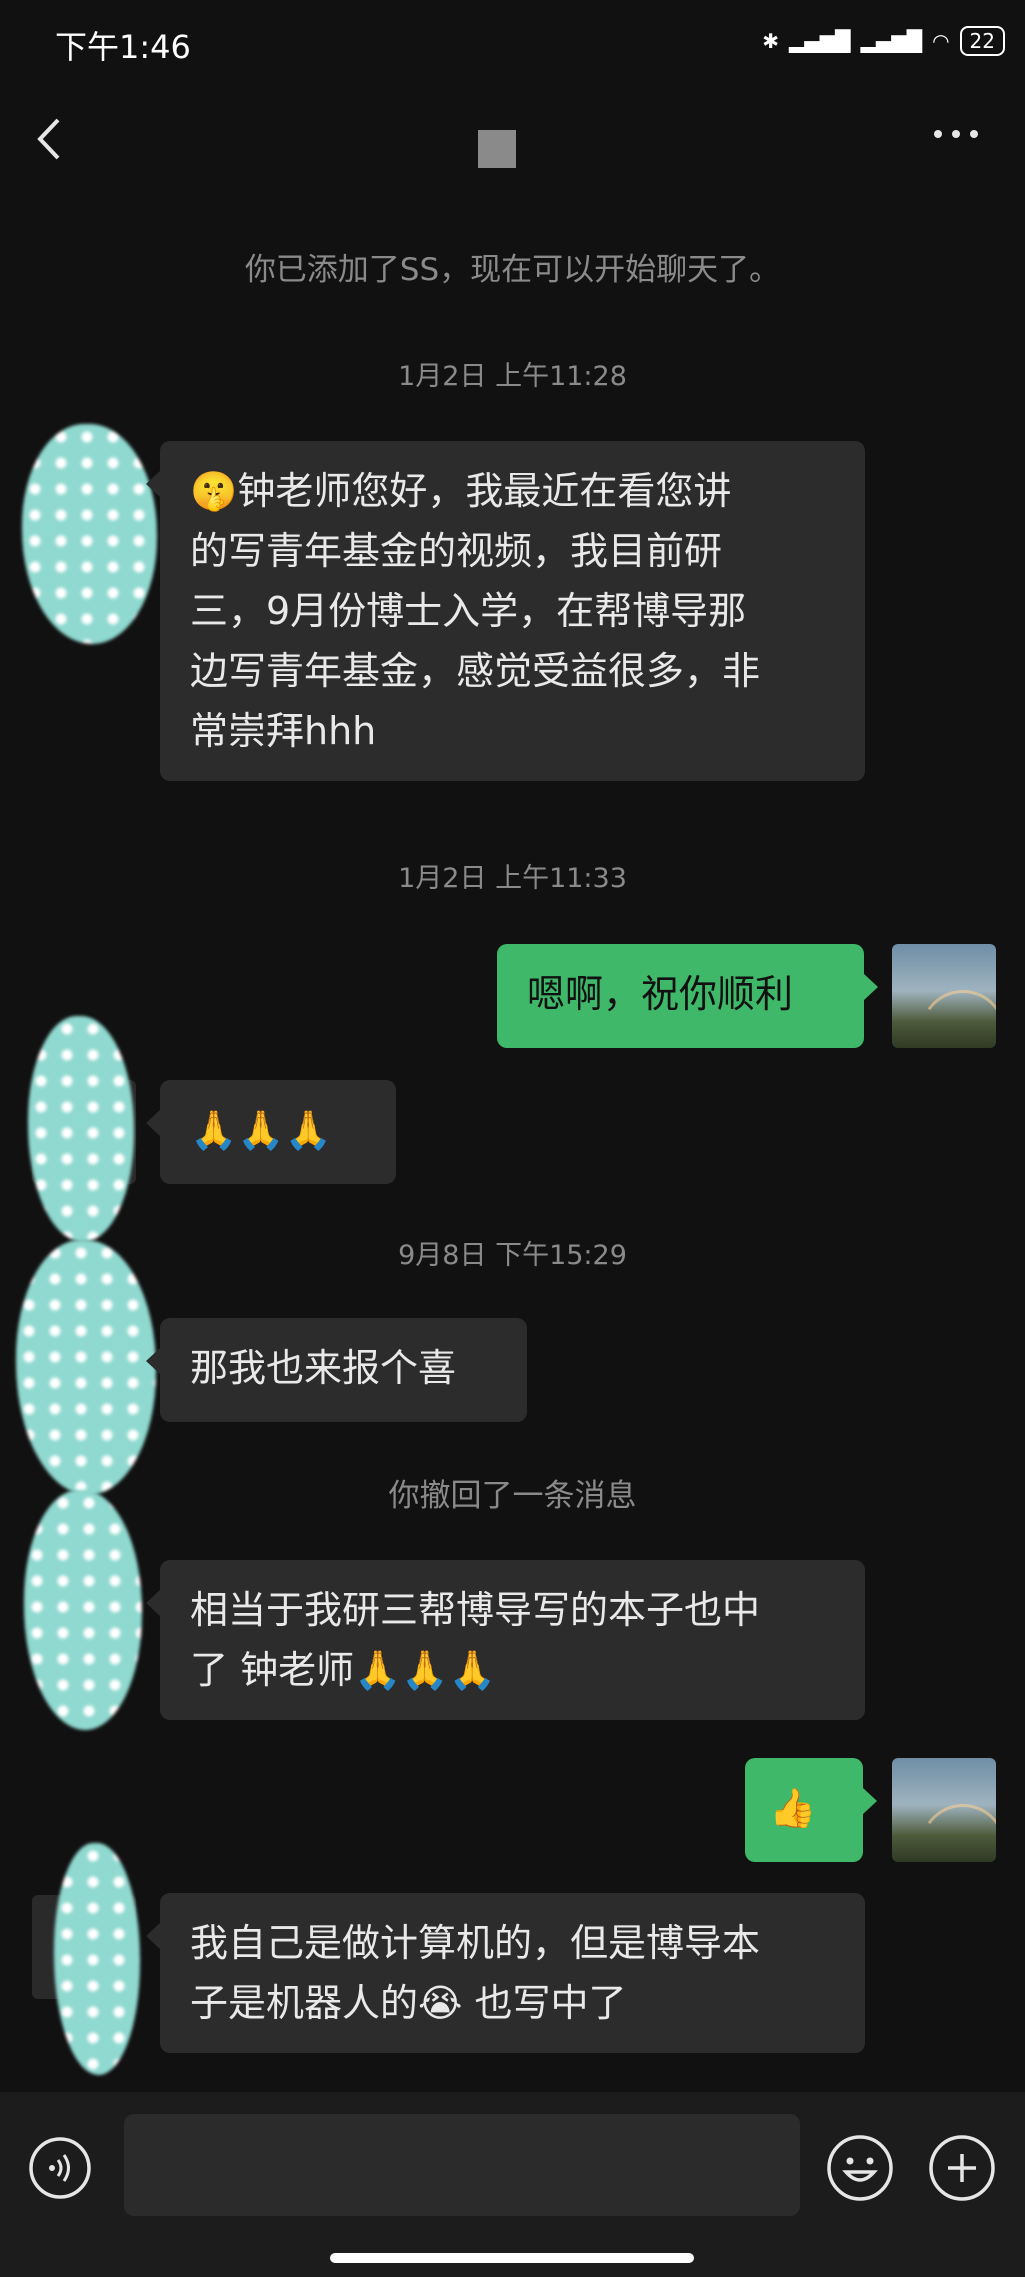 Image resolution: width=1025 pixels, height=2277 pixels. I want to click on message-bubble-incoming: 🙏🙏🙏, so click(271, 1132).